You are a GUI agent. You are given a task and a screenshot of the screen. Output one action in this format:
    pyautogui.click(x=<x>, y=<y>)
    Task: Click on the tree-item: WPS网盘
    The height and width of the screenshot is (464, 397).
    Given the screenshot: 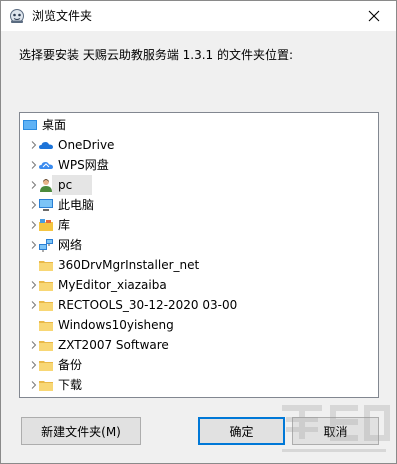 What is the action you would take?
    pyautogui.click(x=199, y=165)
    